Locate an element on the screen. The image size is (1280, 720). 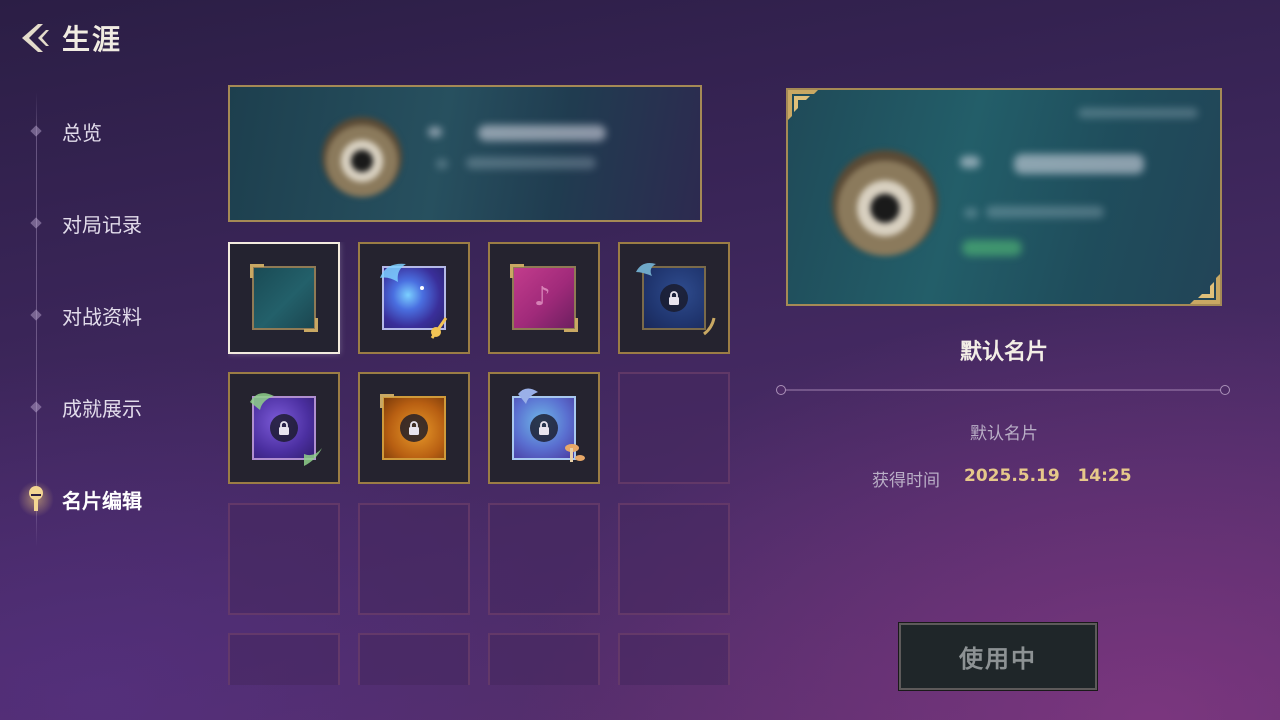
nav-item-label: 对局记录 is located at coordinates (102, 224).